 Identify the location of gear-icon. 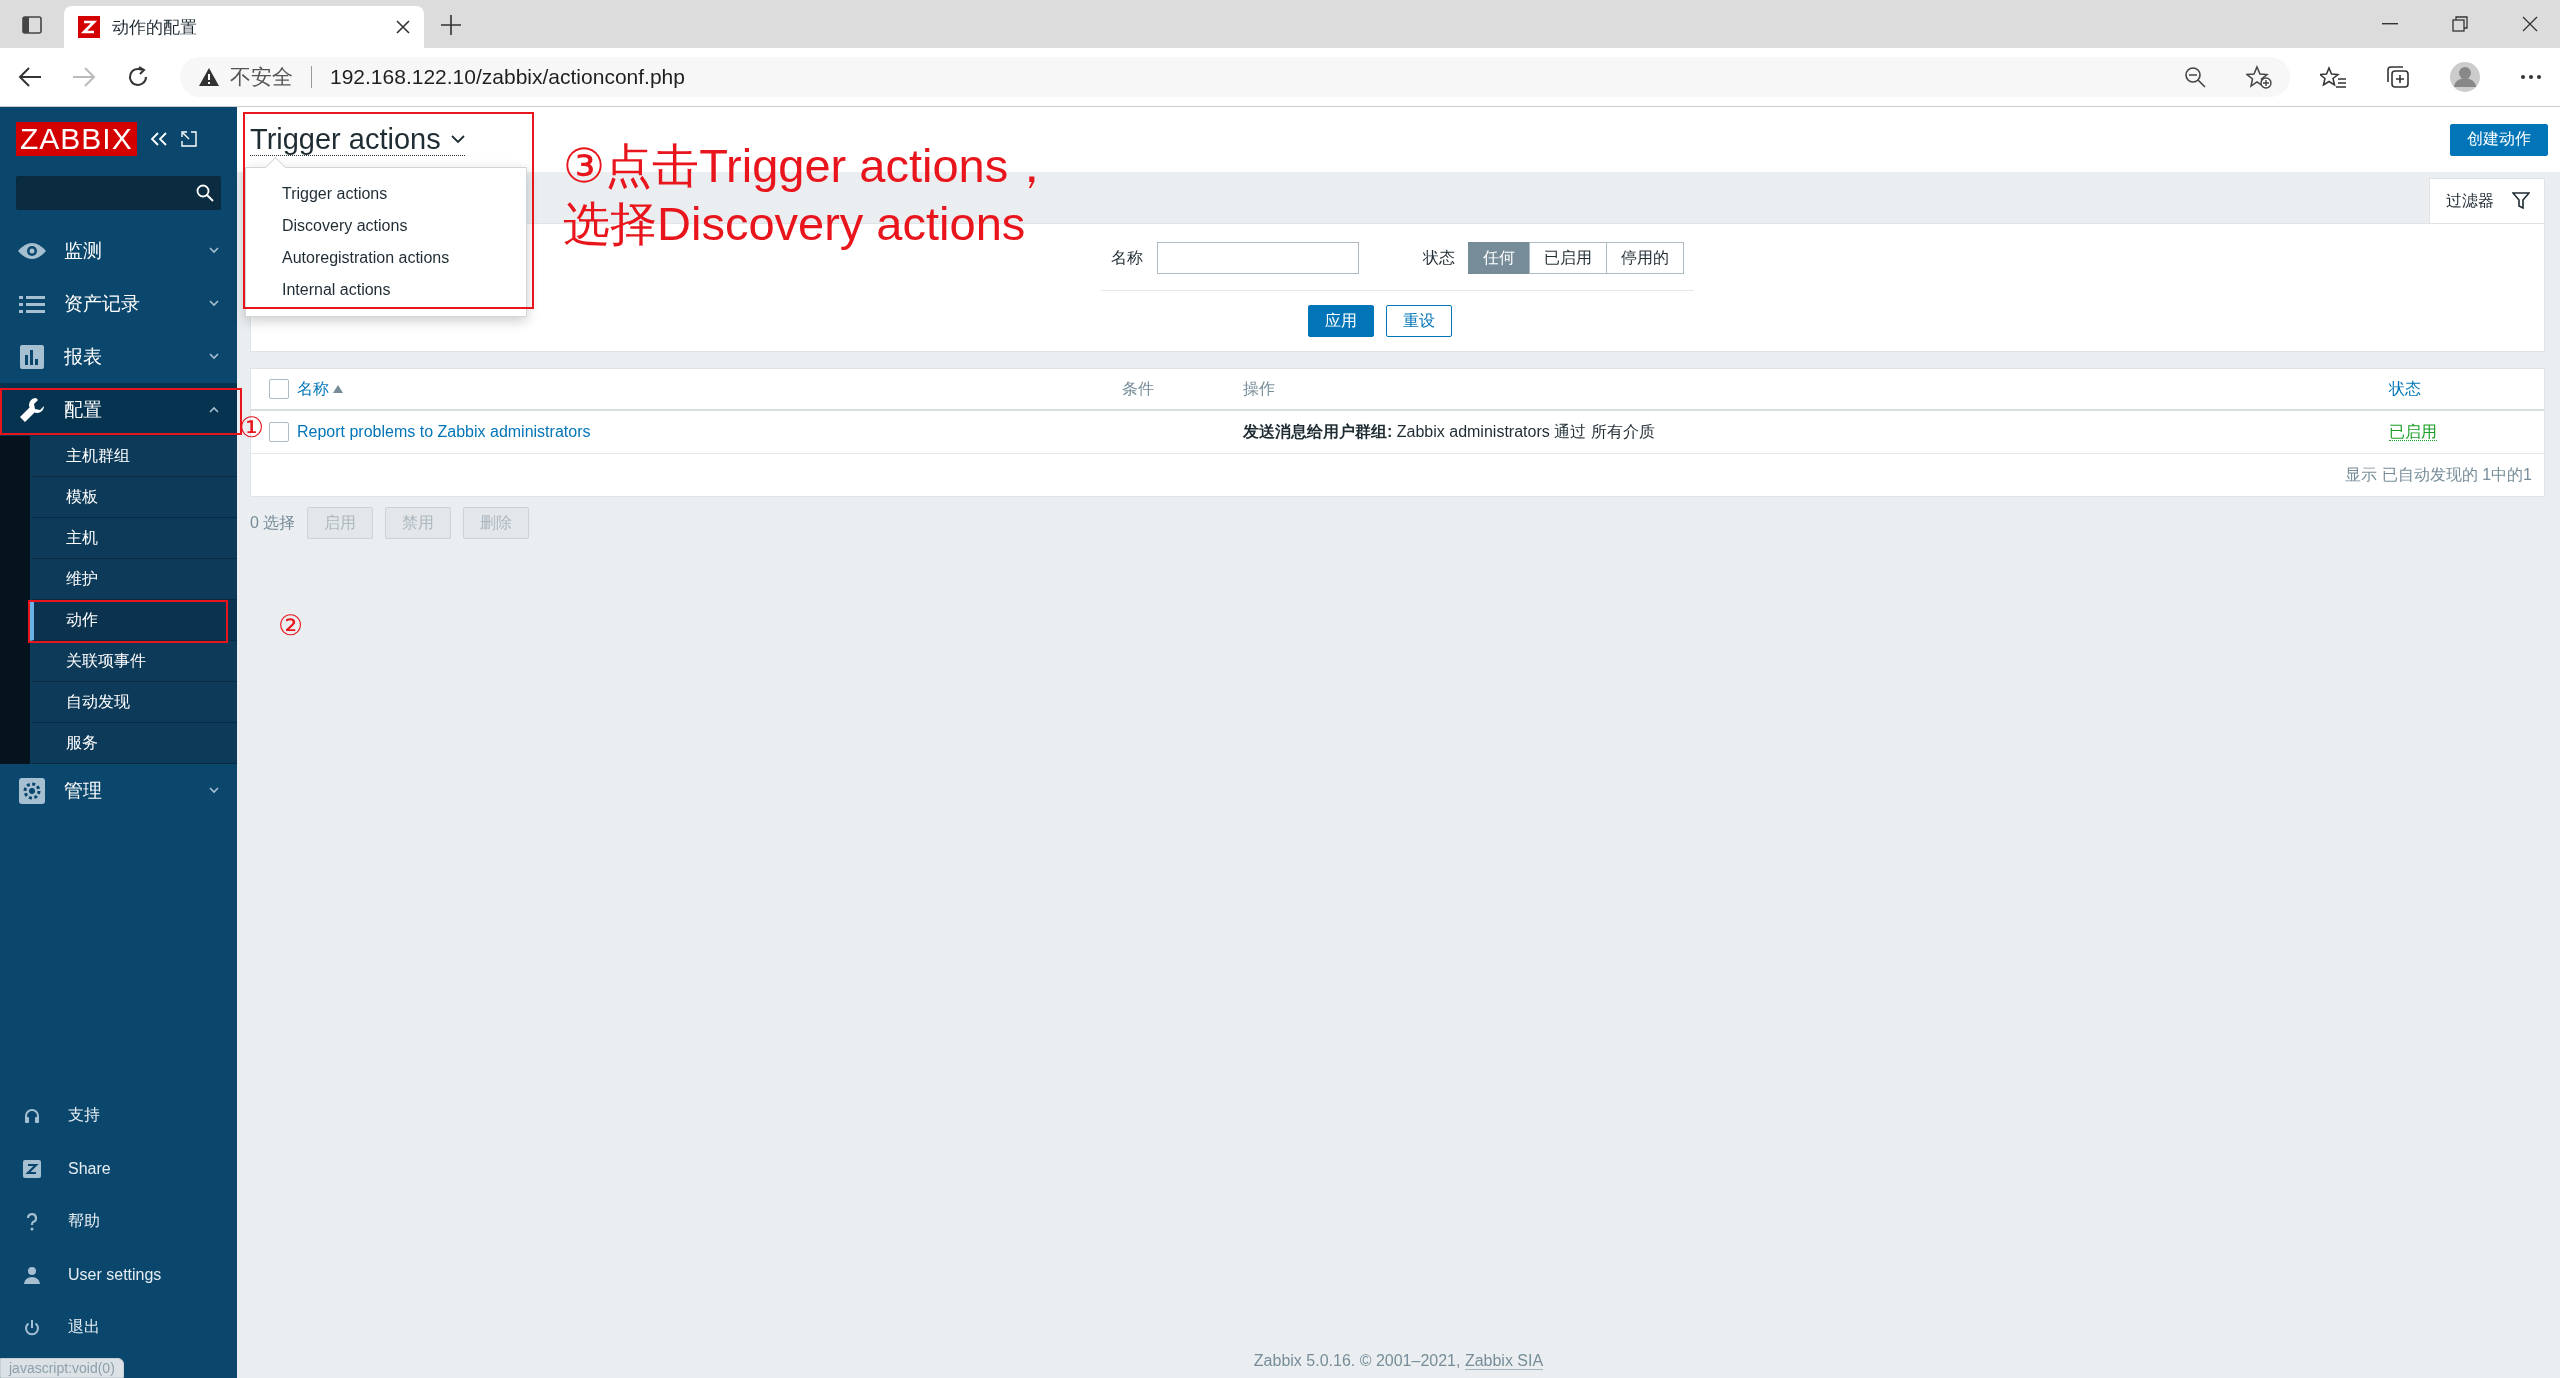
(32, 790).